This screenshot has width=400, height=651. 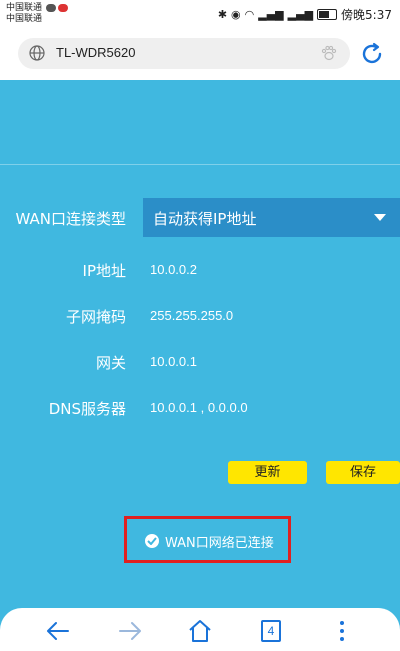 I want to click on check-circle-icon, so click(x=152, y=541).